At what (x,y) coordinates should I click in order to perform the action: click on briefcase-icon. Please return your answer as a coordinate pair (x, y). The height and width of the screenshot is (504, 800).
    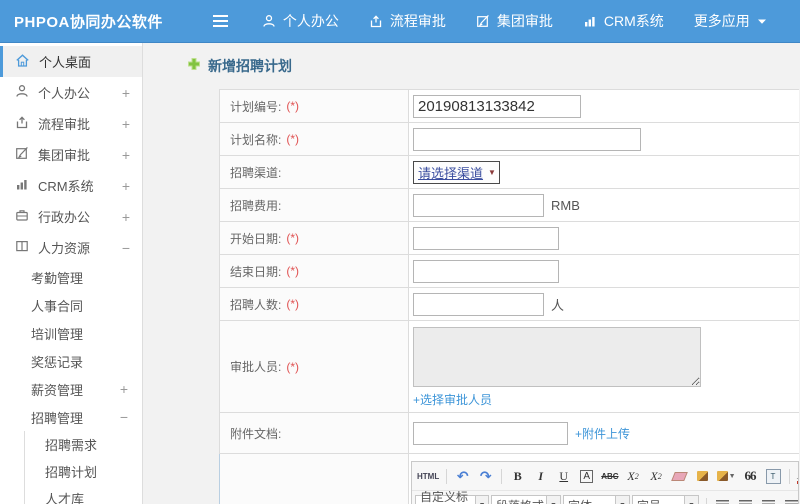
    Looking at the image, I should click on (22, 216).